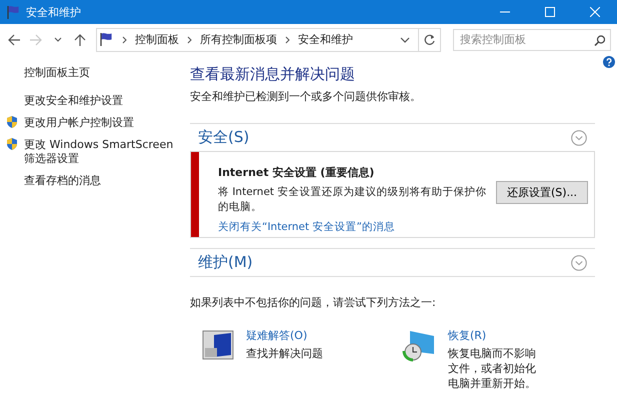  What do you see at coordinates (430, 40) in the screenshot?
I see `refresh-icon` at bounding box center [430, 40].